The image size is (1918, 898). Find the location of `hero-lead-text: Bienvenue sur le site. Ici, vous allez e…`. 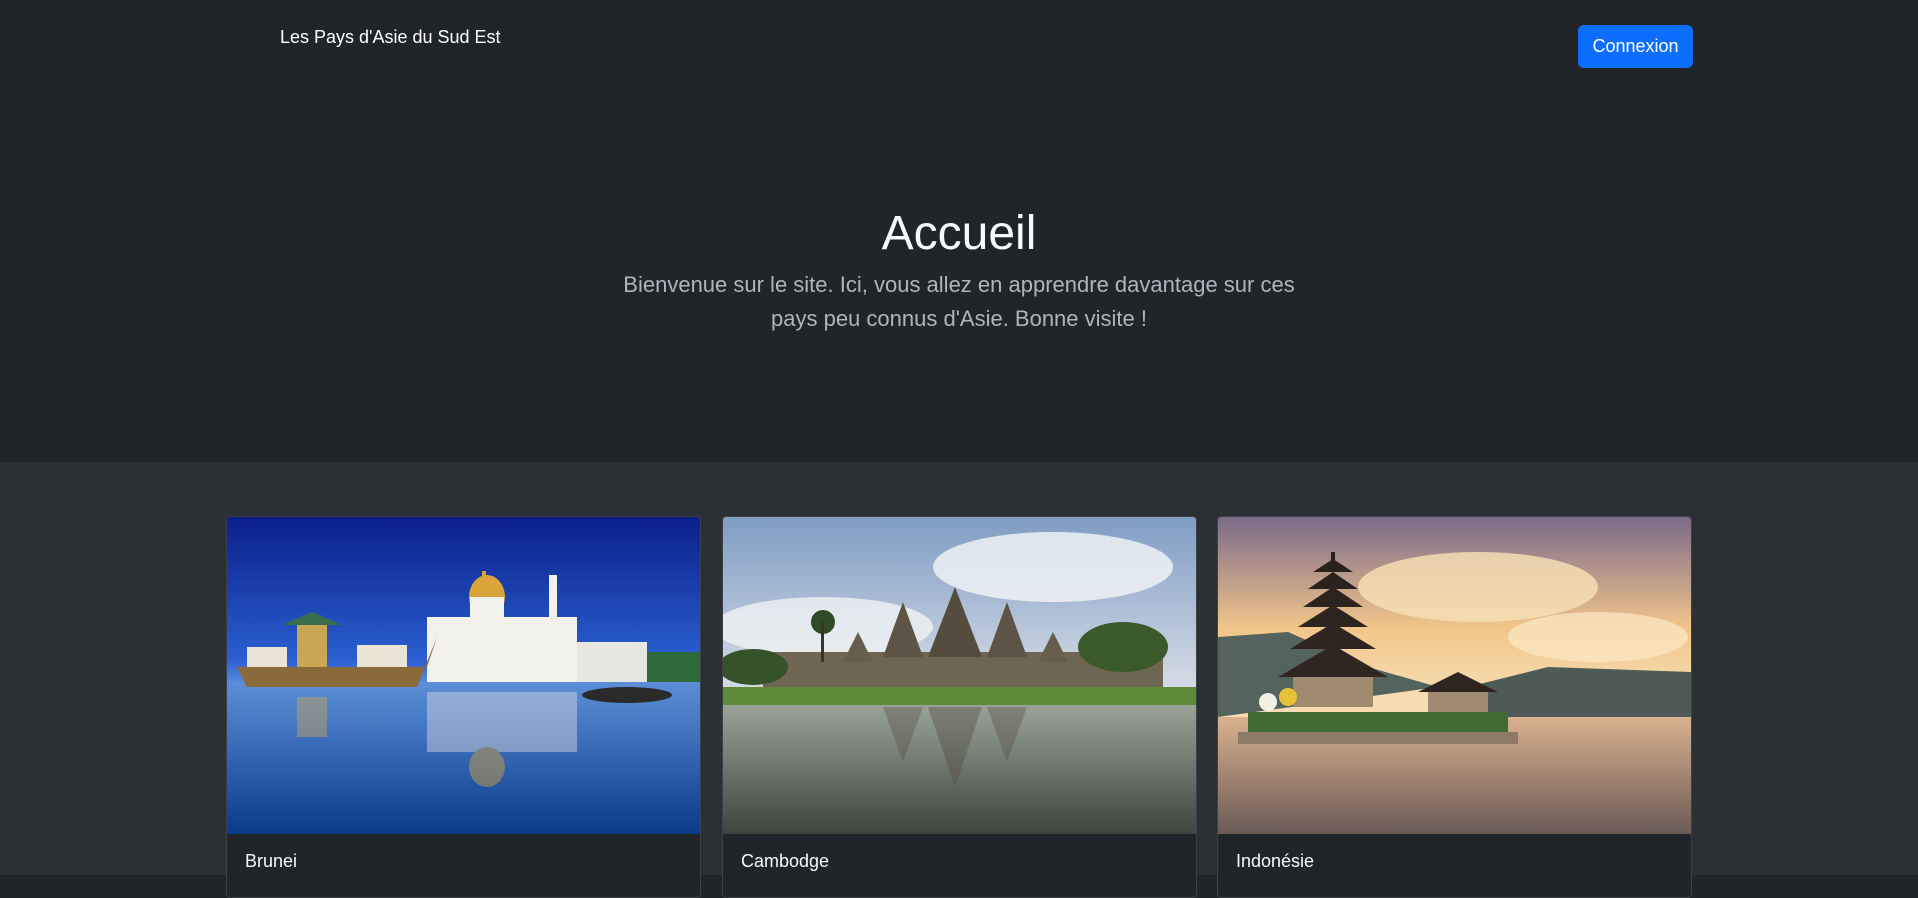

hero-lead-text: Bienvenue sur le site. Ici, vous allez e… is located at coordinates (959, 301).